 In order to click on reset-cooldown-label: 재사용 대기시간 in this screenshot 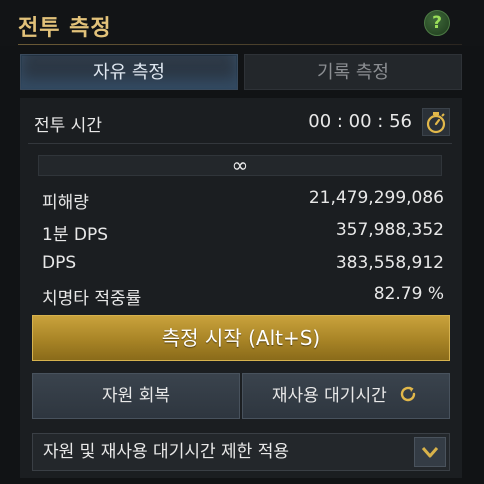, I will do `click(329, 396)`.